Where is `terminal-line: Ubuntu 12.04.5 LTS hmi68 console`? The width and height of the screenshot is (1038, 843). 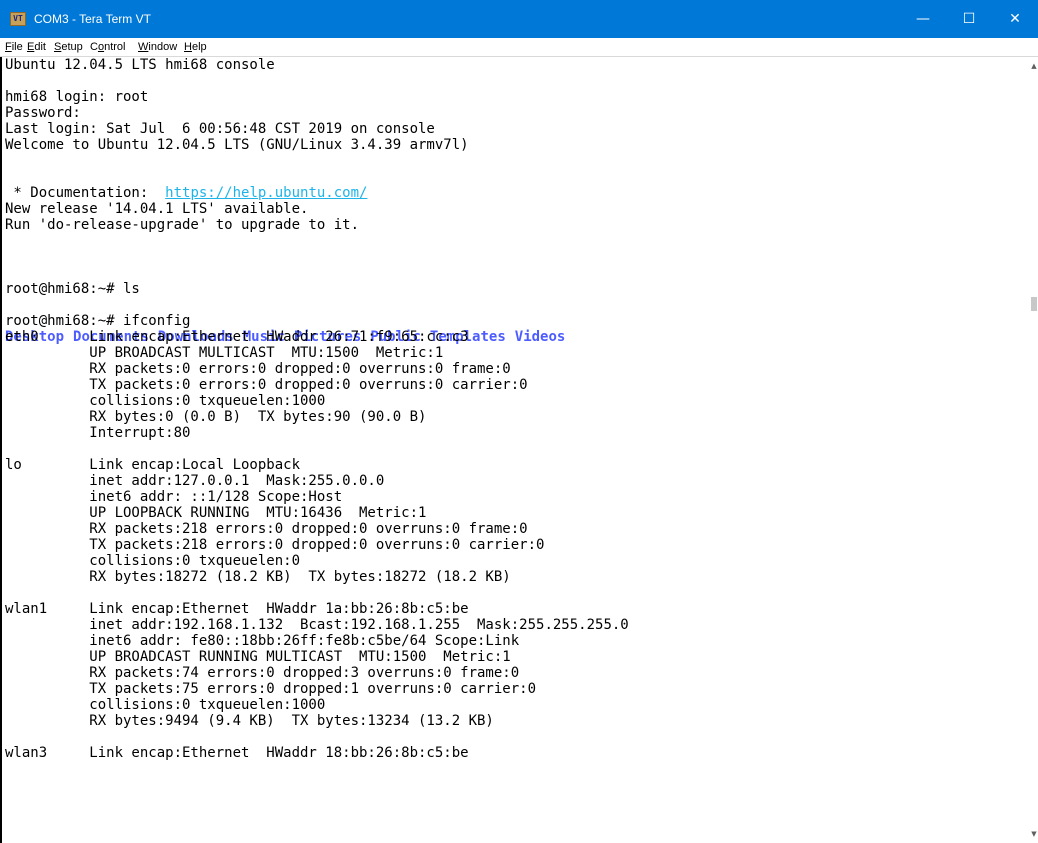 terminal-line: Ubuntu 12.04.5 LTS hmi68 console is located at coordinates (140, 65).